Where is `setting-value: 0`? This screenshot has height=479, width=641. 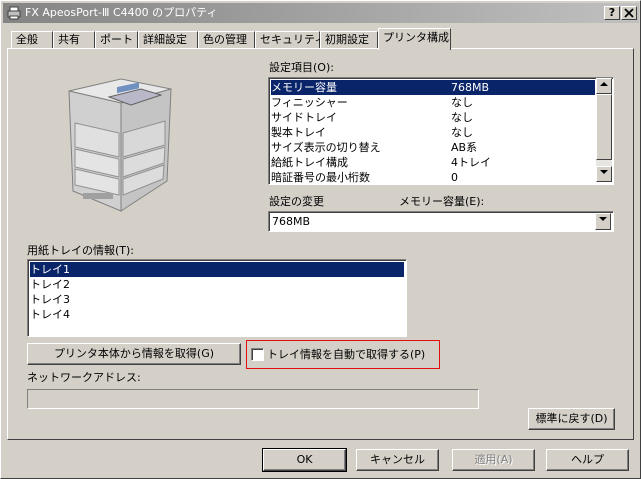 setting-value: 0 is located at coordinates (454, 177).